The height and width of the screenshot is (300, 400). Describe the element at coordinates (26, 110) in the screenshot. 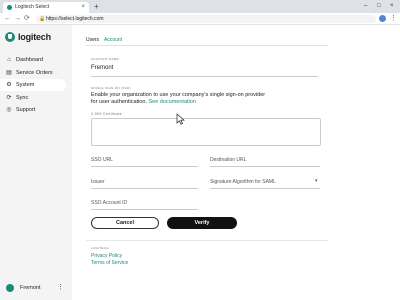

I see `sidebar-item-label: Support` at that location.